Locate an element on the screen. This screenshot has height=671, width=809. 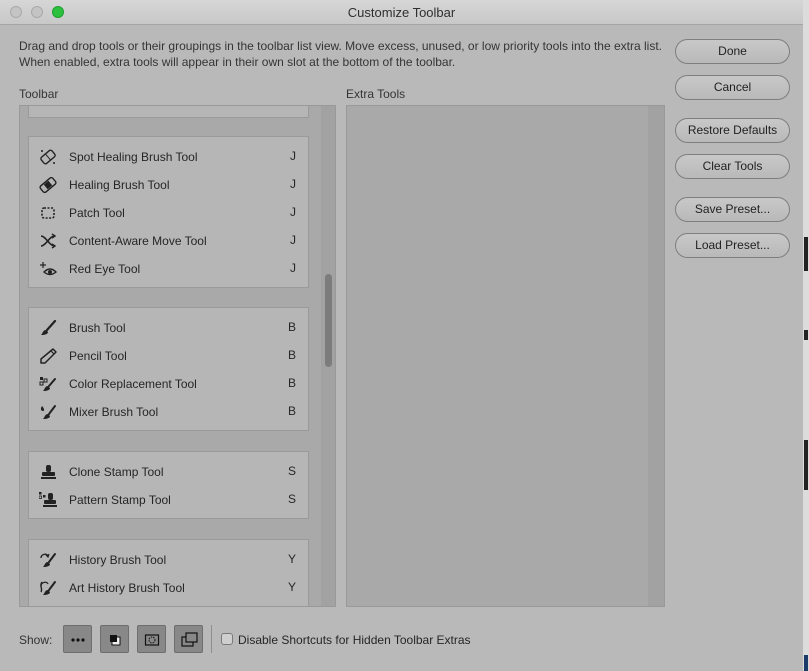
toolbar-label: Toolbar is located at coordinates (39, 94).